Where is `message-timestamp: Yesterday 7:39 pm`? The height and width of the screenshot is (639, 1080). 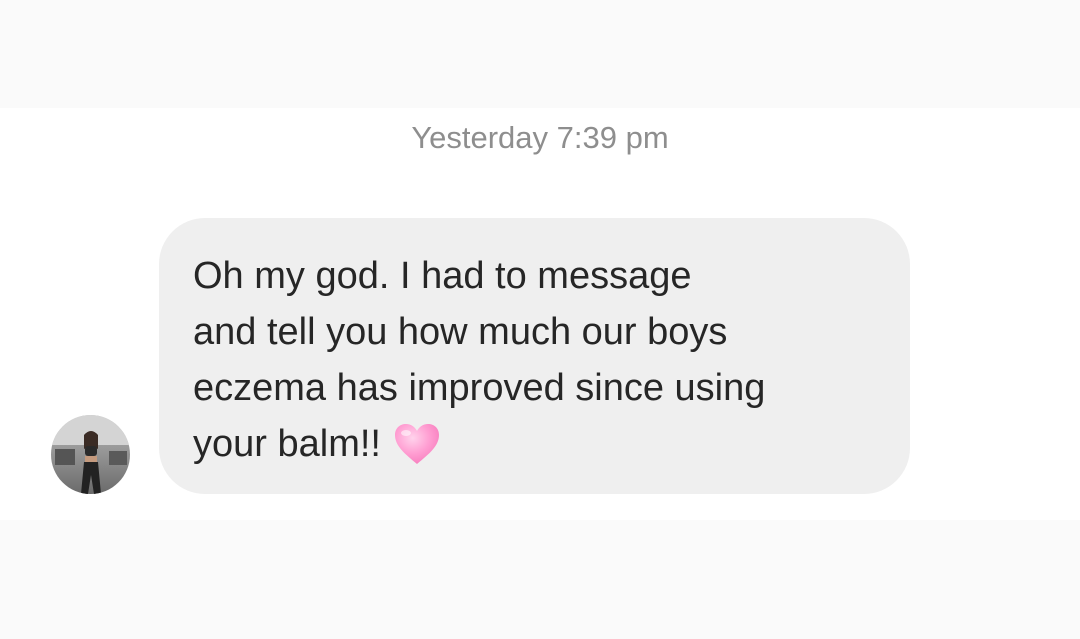 message-timestamp: Yesterday 7:39 pm is located at coordinates (540, 137).